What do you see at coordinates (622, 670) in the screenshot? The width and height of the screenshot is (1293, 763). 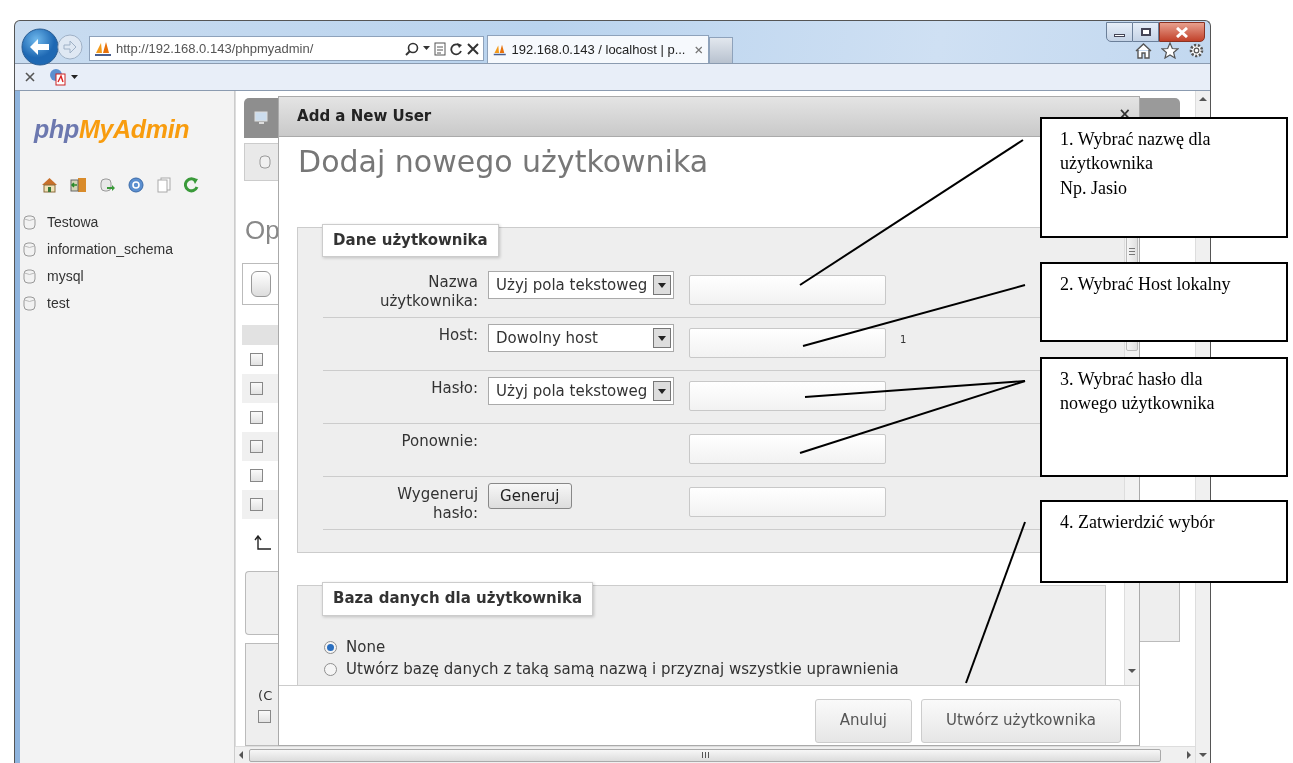 I see `option-label: Utwórz bazę danych z taką samą nazwą i przyznaj wszystkie uprawnienia` at bounding box center [622, 670].